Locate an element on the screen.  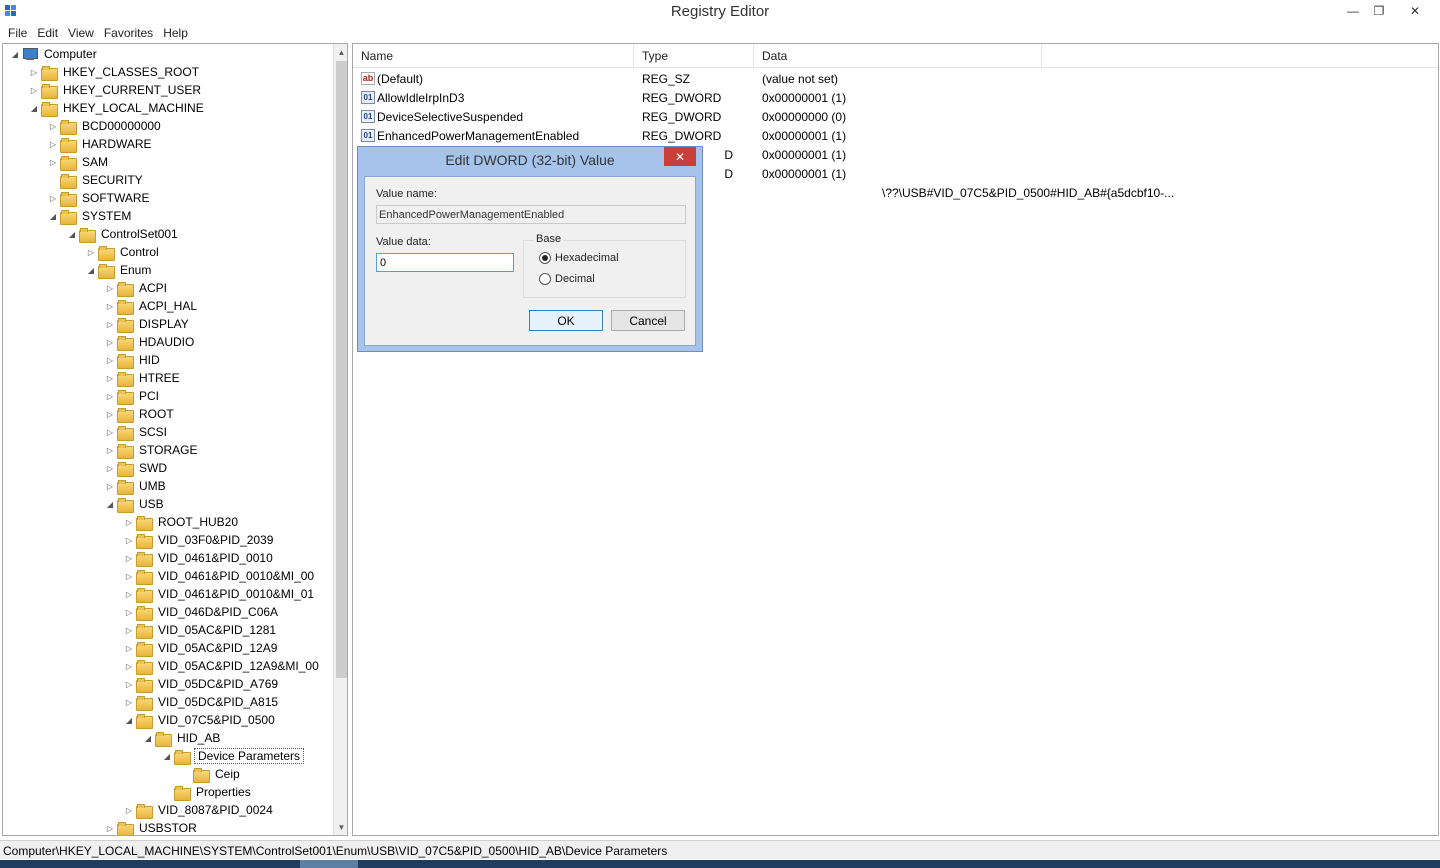
tree-item: ▷ SAM is located at coordinates (79, 162).